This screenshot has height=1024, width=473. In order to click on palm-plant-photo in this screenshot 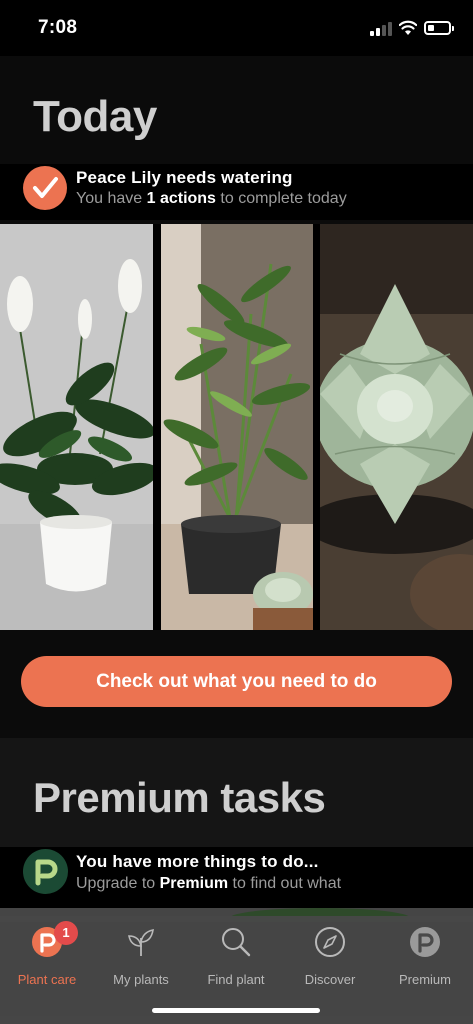, I will do `click(237, 427)`.